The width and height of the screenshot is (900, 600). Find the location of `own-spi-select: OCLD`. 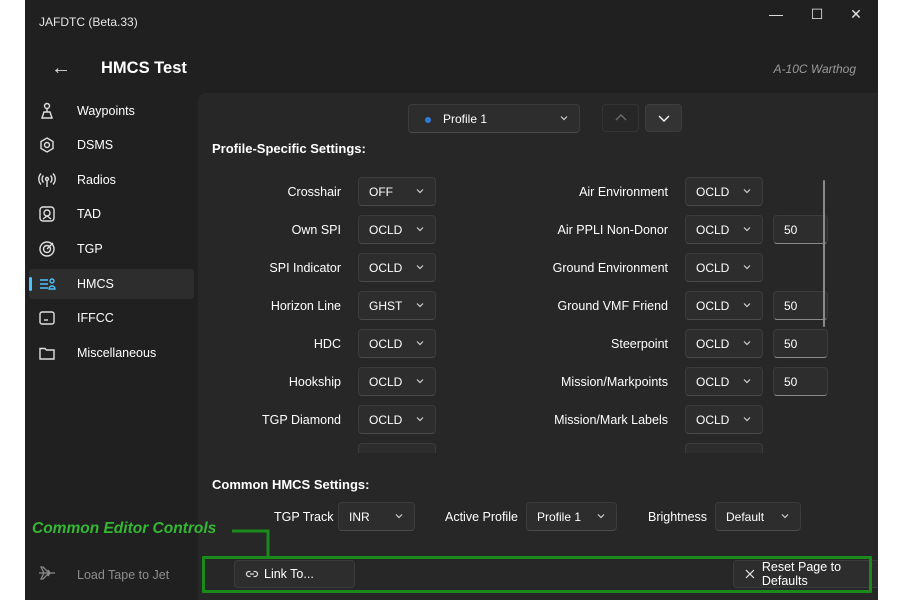

own-spi-select: OCLD is located at coordinates (397, 229).